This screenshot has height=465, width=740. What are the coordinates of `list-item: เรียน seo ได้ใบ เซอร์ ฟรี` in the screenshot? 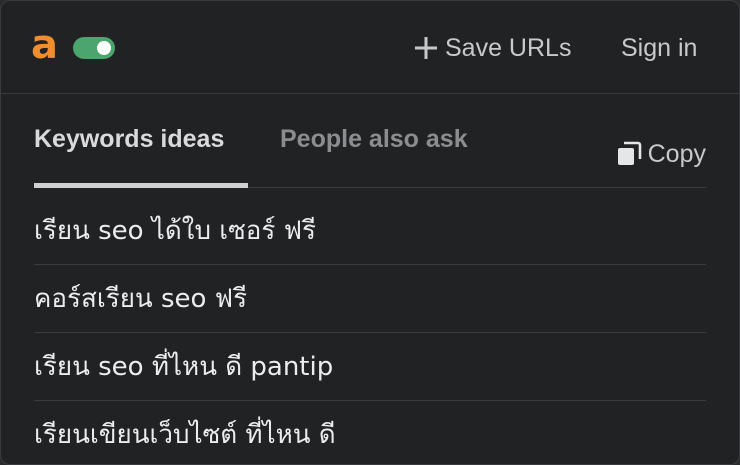 It's located at (370, 231).